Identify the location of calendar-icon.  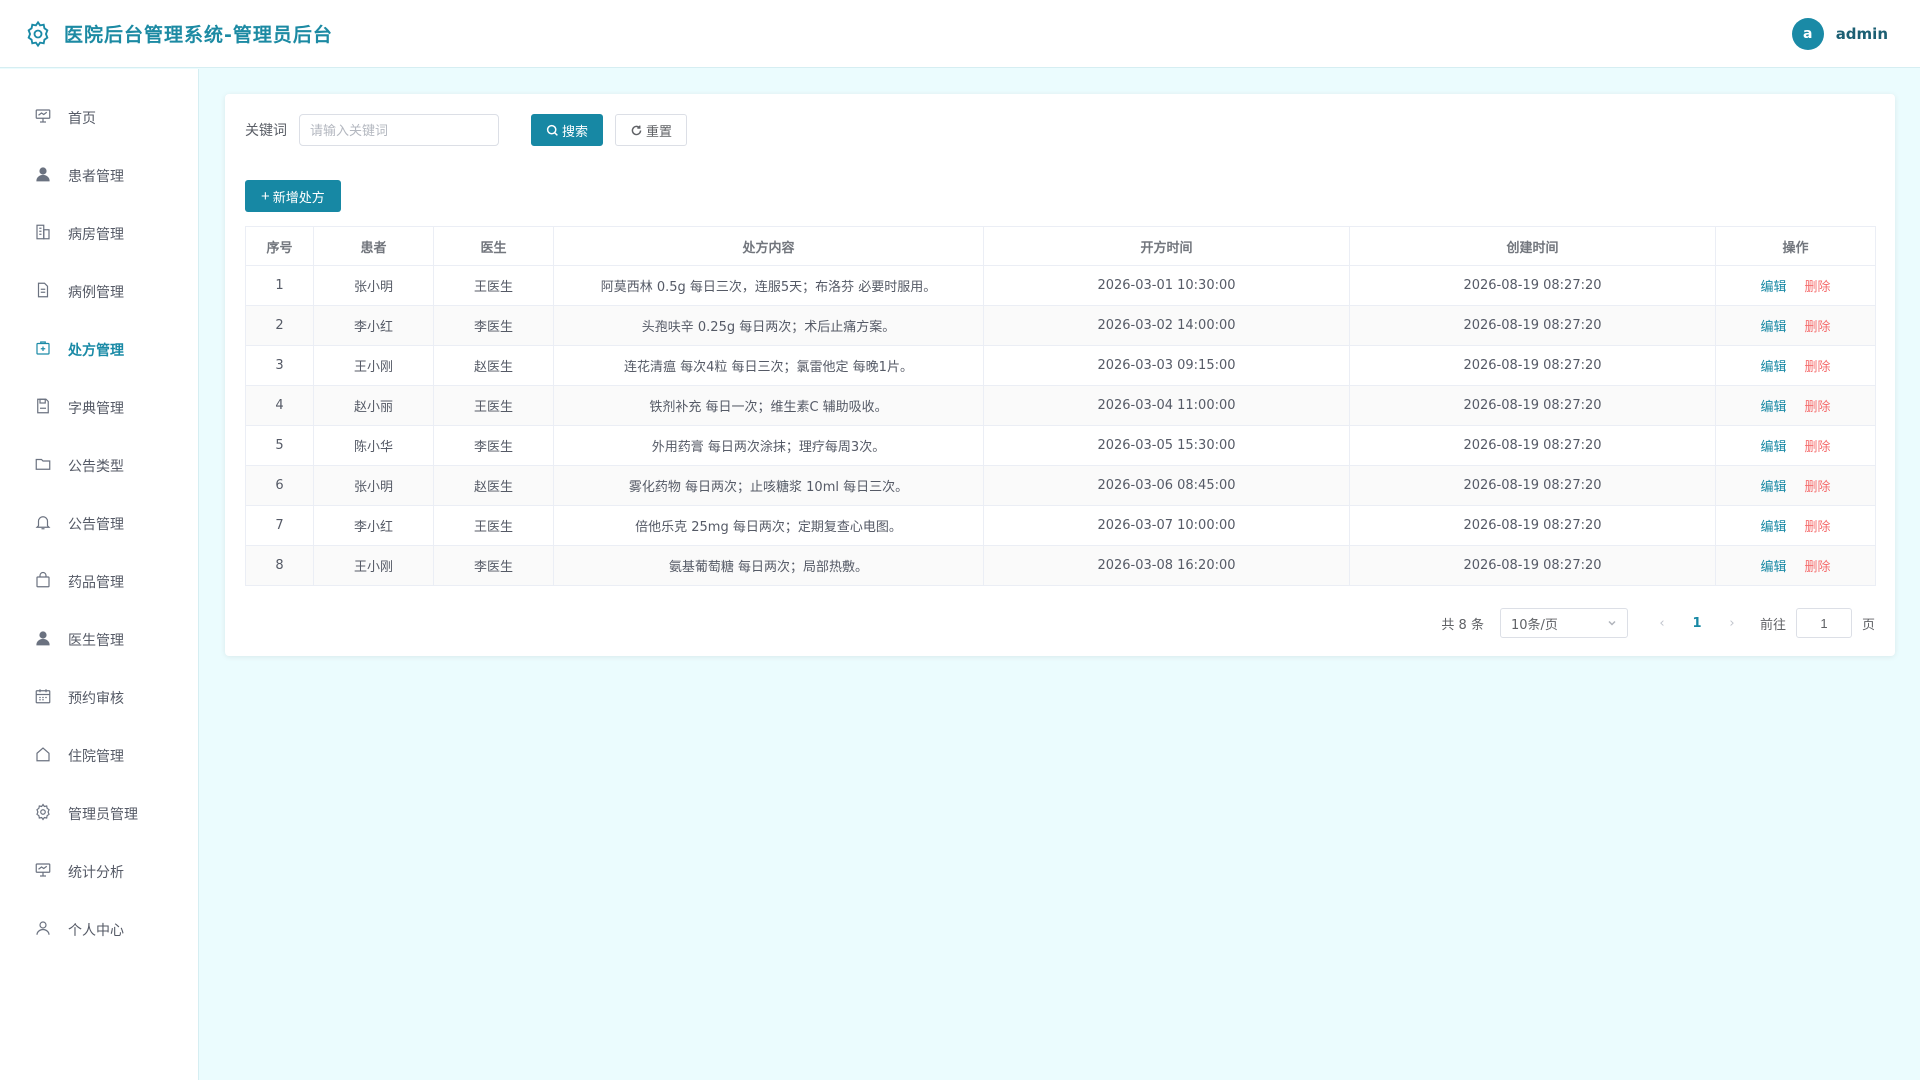
(43, 698).